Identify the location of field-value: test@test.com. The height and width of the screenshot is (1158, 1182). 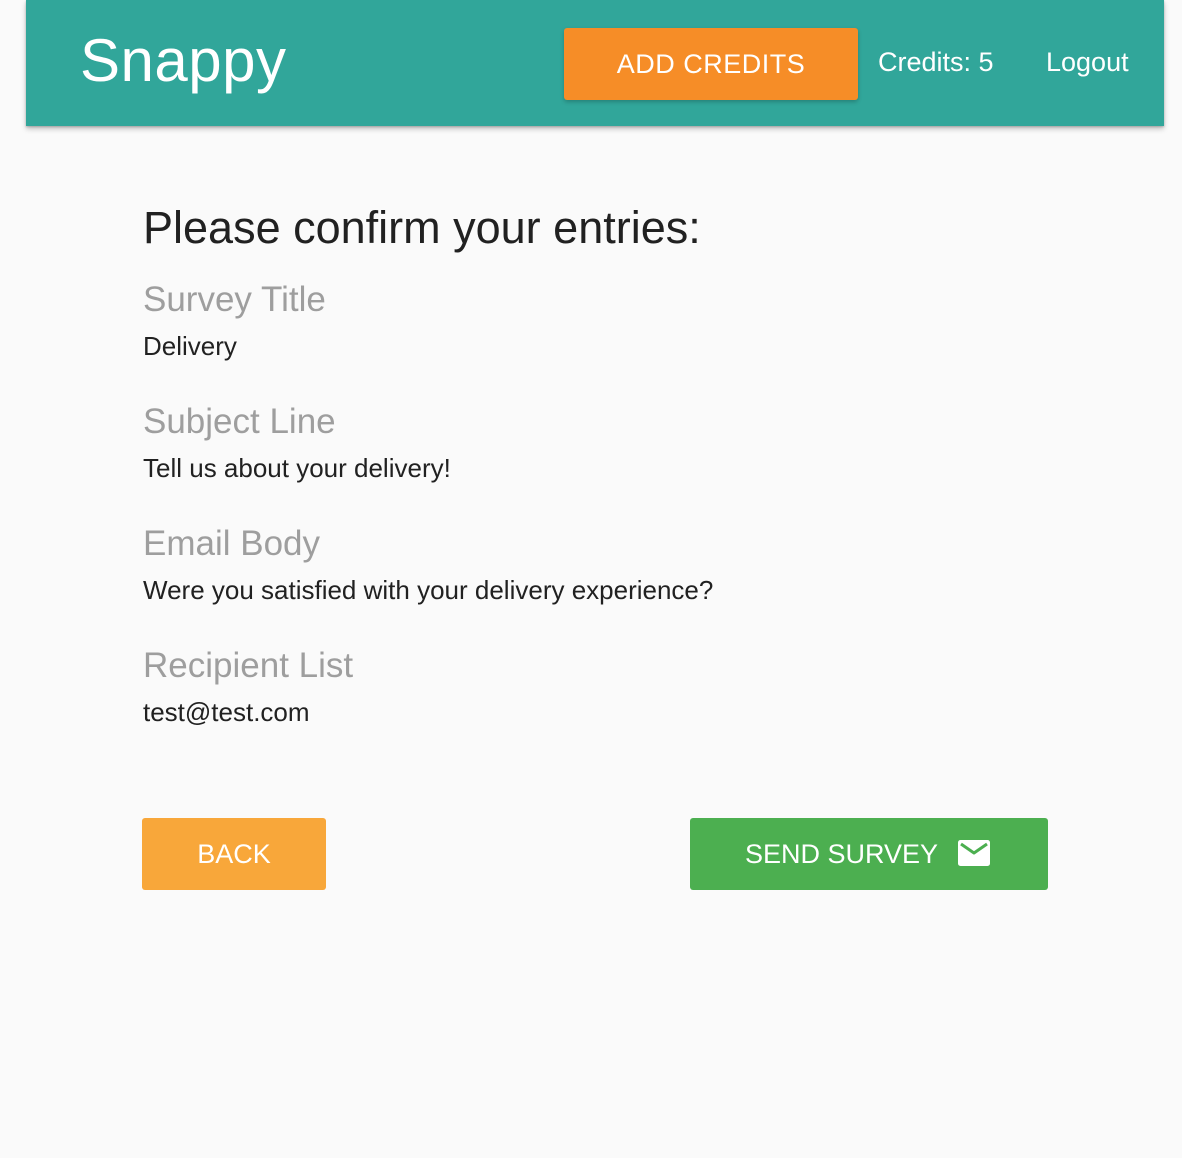
(226, 712).